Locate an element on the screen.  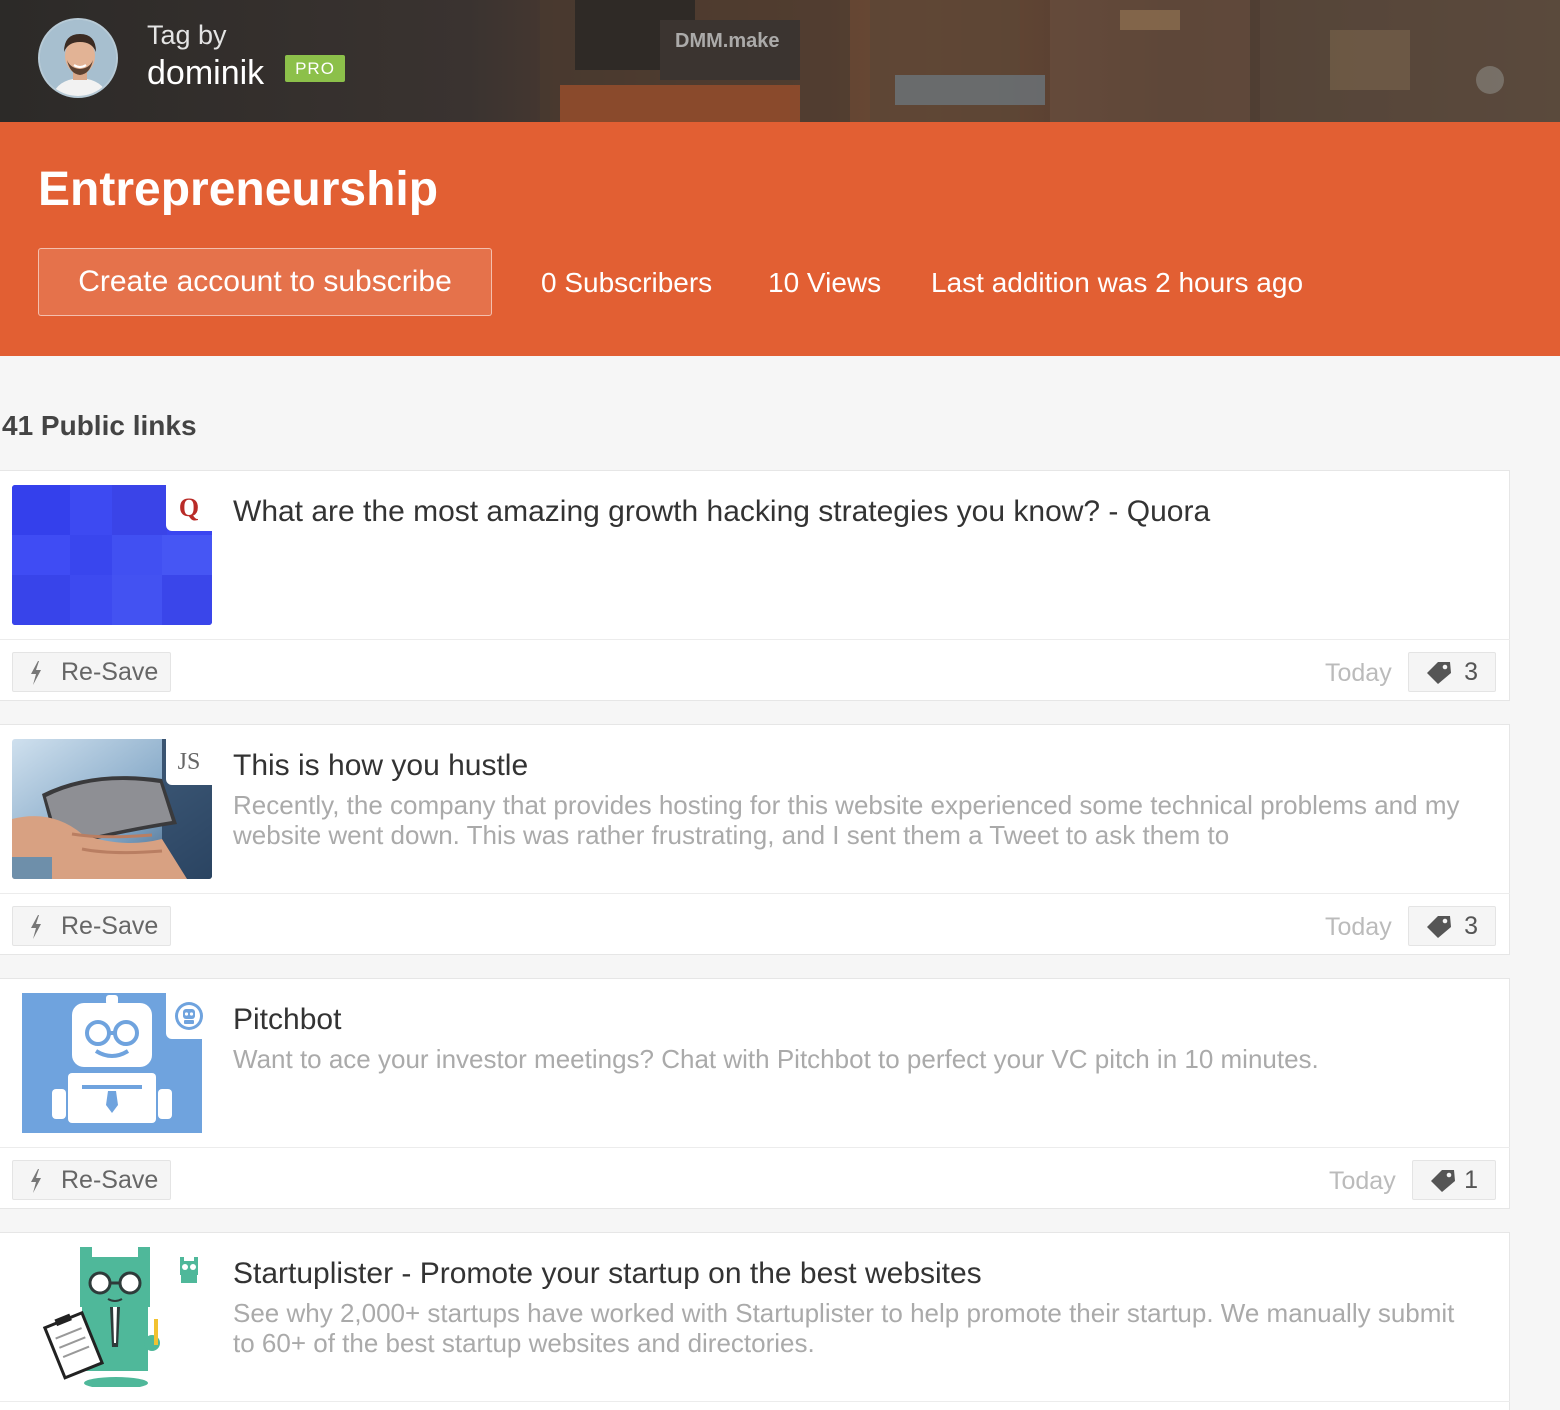
create-account-subscribe-button: Create account to subscribe is located at coordinates (265, 282).